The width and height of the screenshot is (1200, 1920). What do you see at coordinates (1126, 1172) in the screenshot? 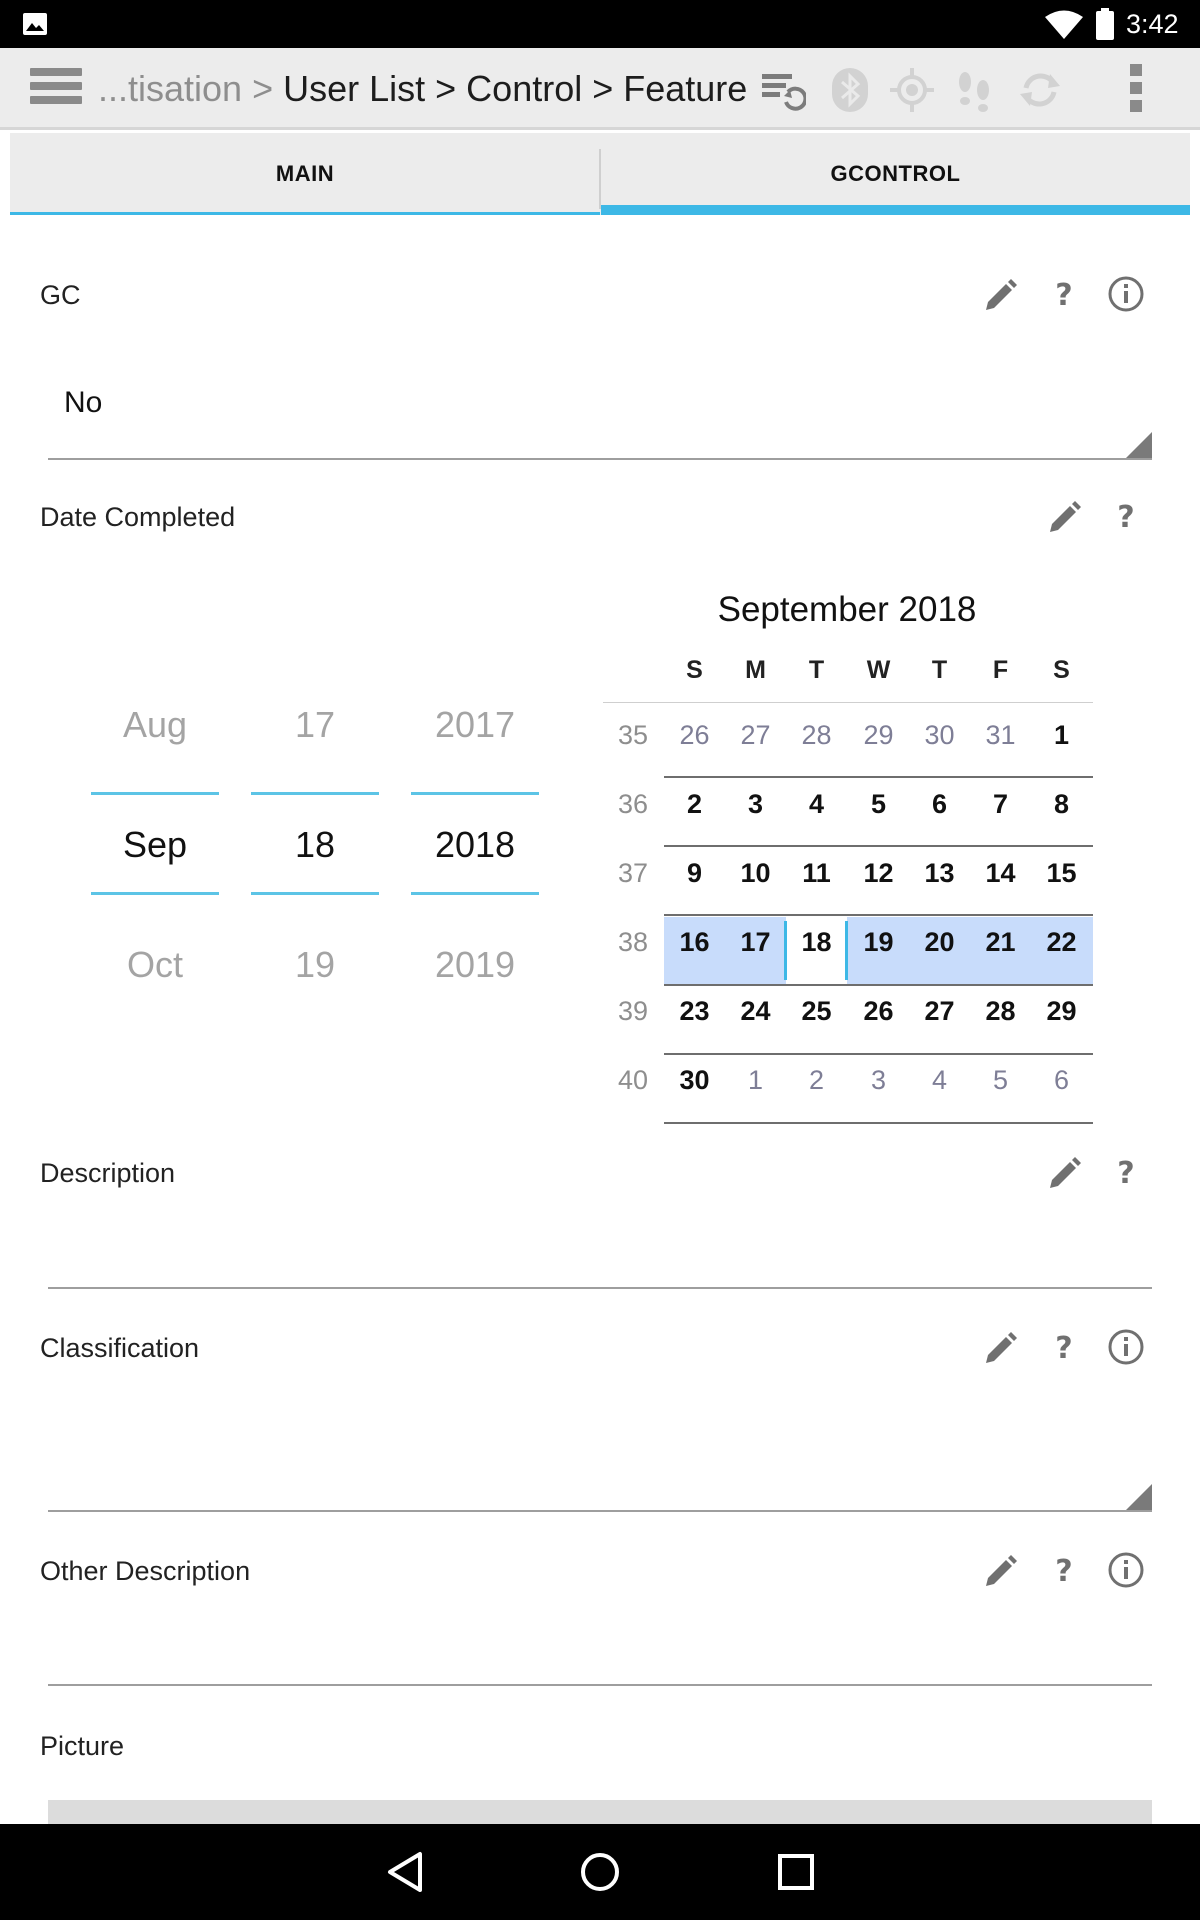
I see `description-help-icon: ?` at bounding box center [1126, 1172].